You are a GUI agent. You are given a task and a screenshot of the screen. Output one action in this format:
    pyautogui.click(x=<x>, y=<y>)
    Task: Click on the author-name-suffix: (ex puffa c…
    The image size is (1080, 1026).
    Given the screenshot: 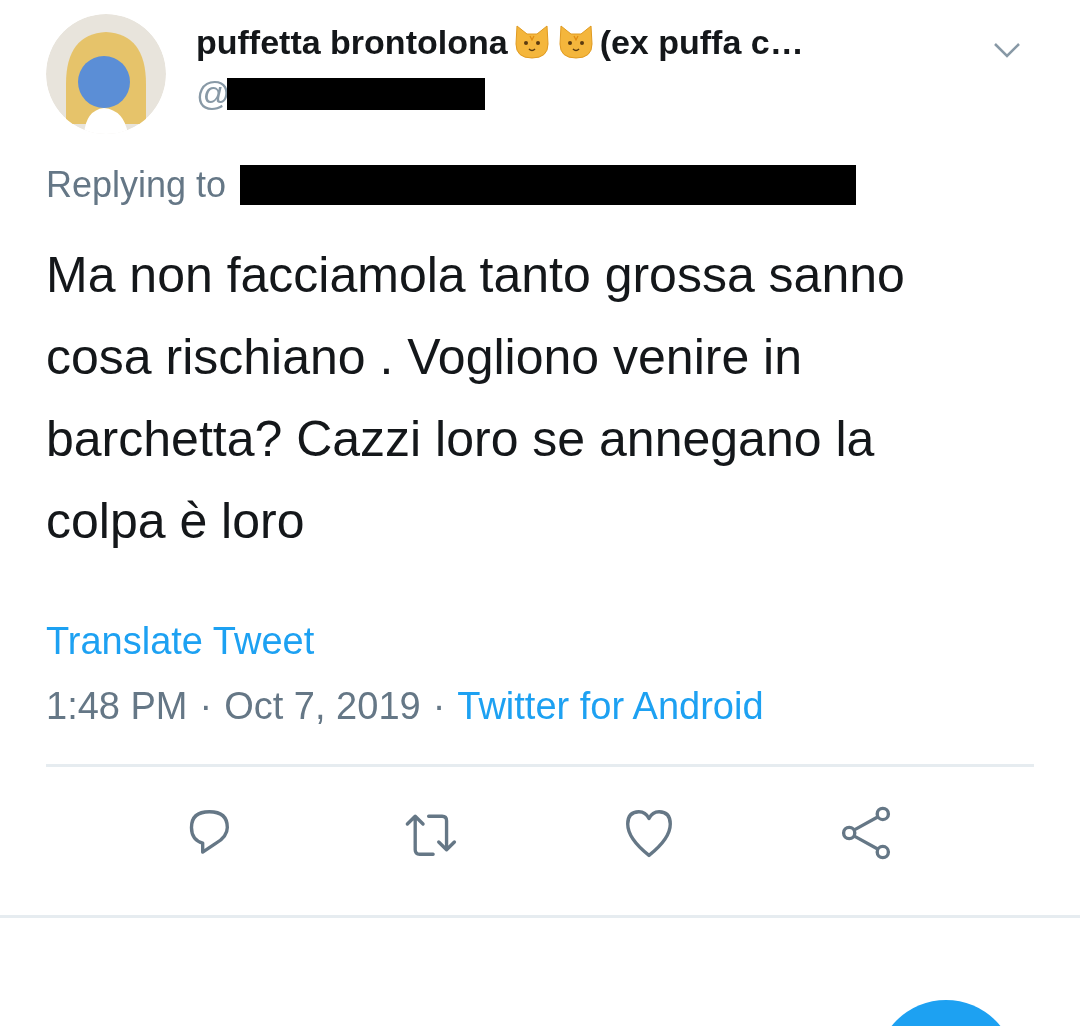 What is the action you would take?
    pyautogui.click(x=701, y=42)
    